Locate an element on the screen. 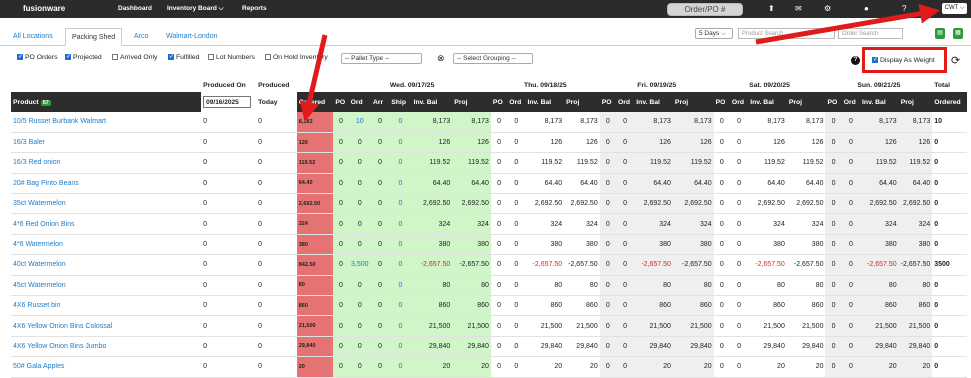  product-link: 16/3 Baler is located at coordinates (106, 143).